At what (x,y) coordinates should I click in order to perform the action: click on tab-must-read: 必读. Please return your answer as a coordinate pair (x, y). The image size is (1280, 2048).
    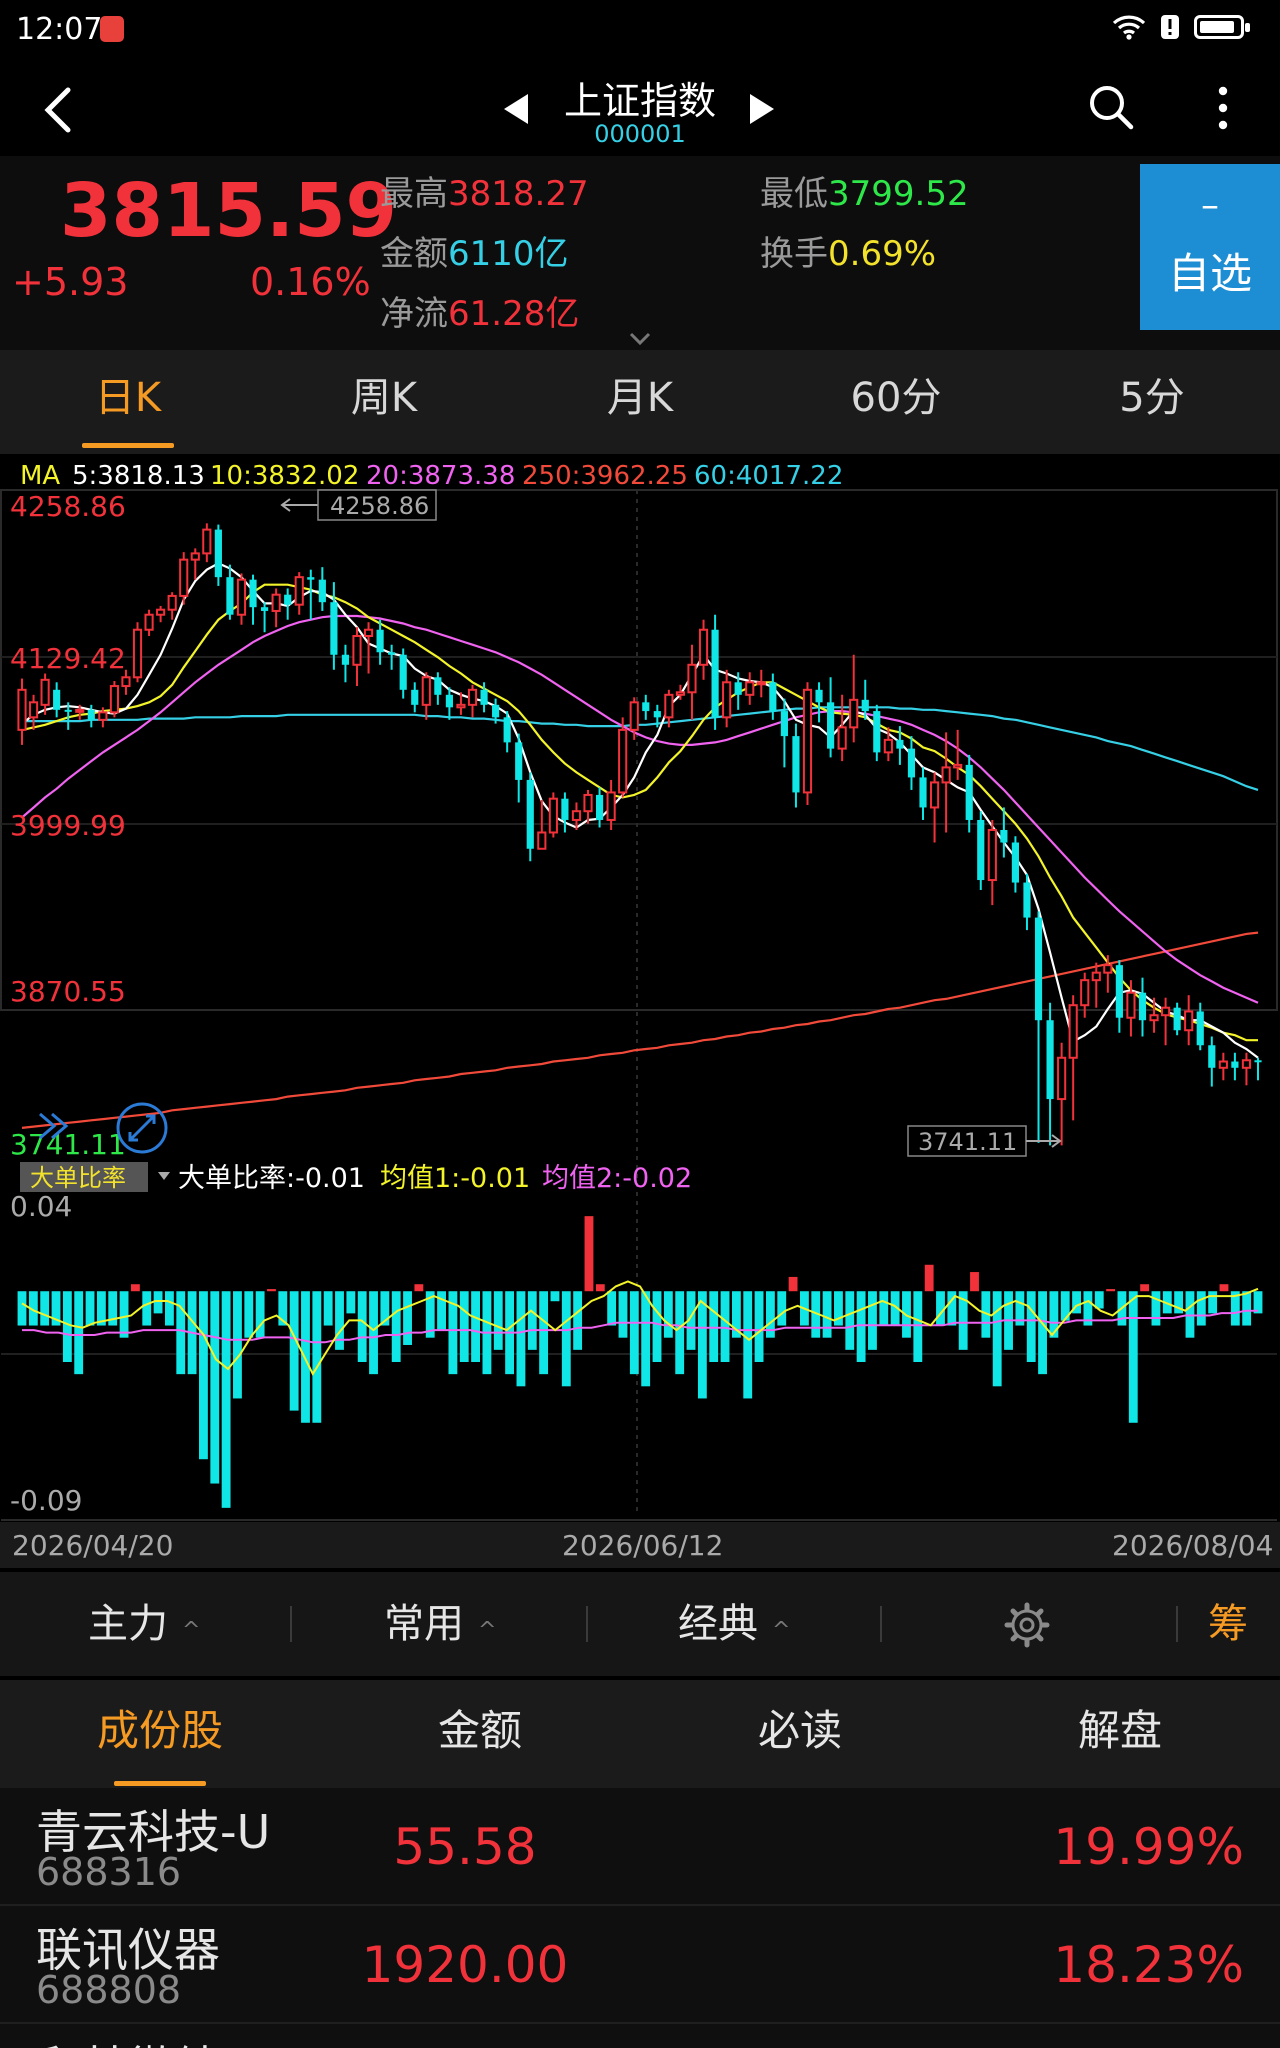
    Looking at the image, I should click on (800, 1734).